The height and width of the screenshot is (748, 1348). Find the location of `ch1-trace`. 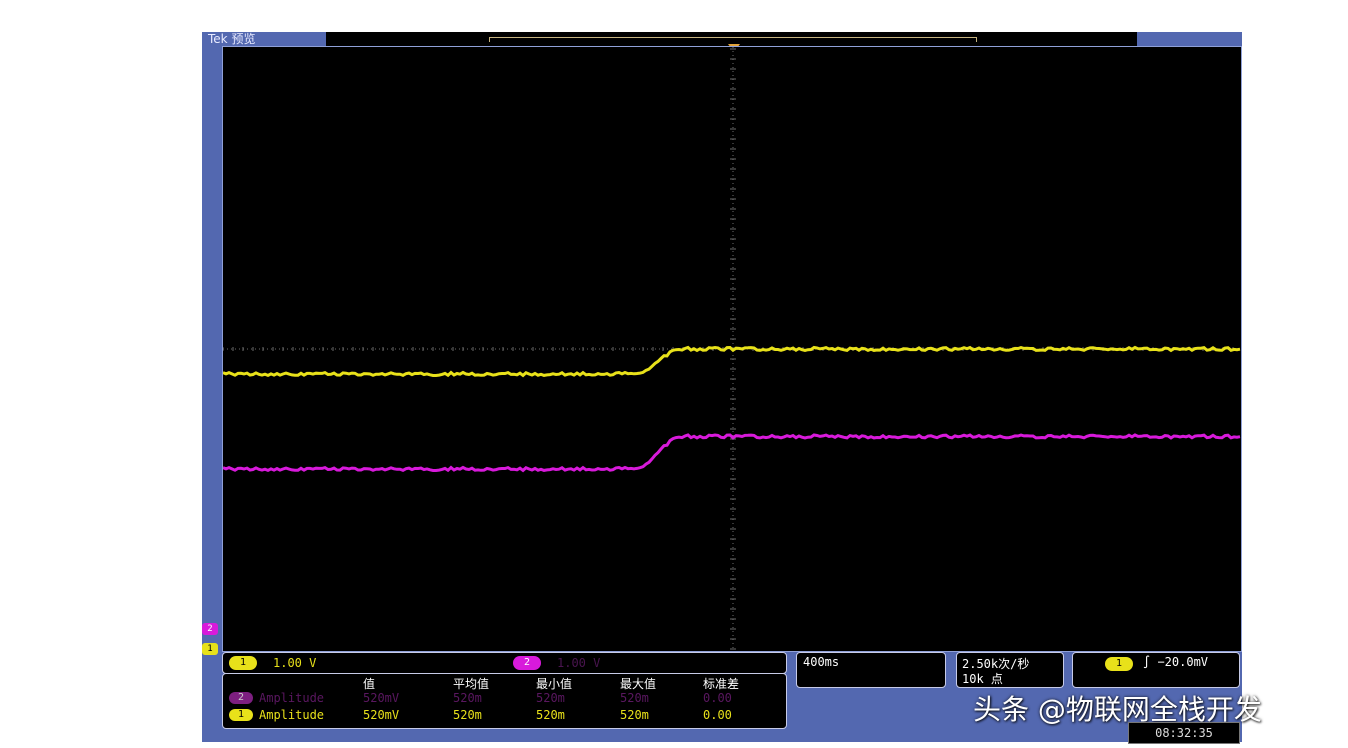

ch1-trace is located at coordinates (732, 361).